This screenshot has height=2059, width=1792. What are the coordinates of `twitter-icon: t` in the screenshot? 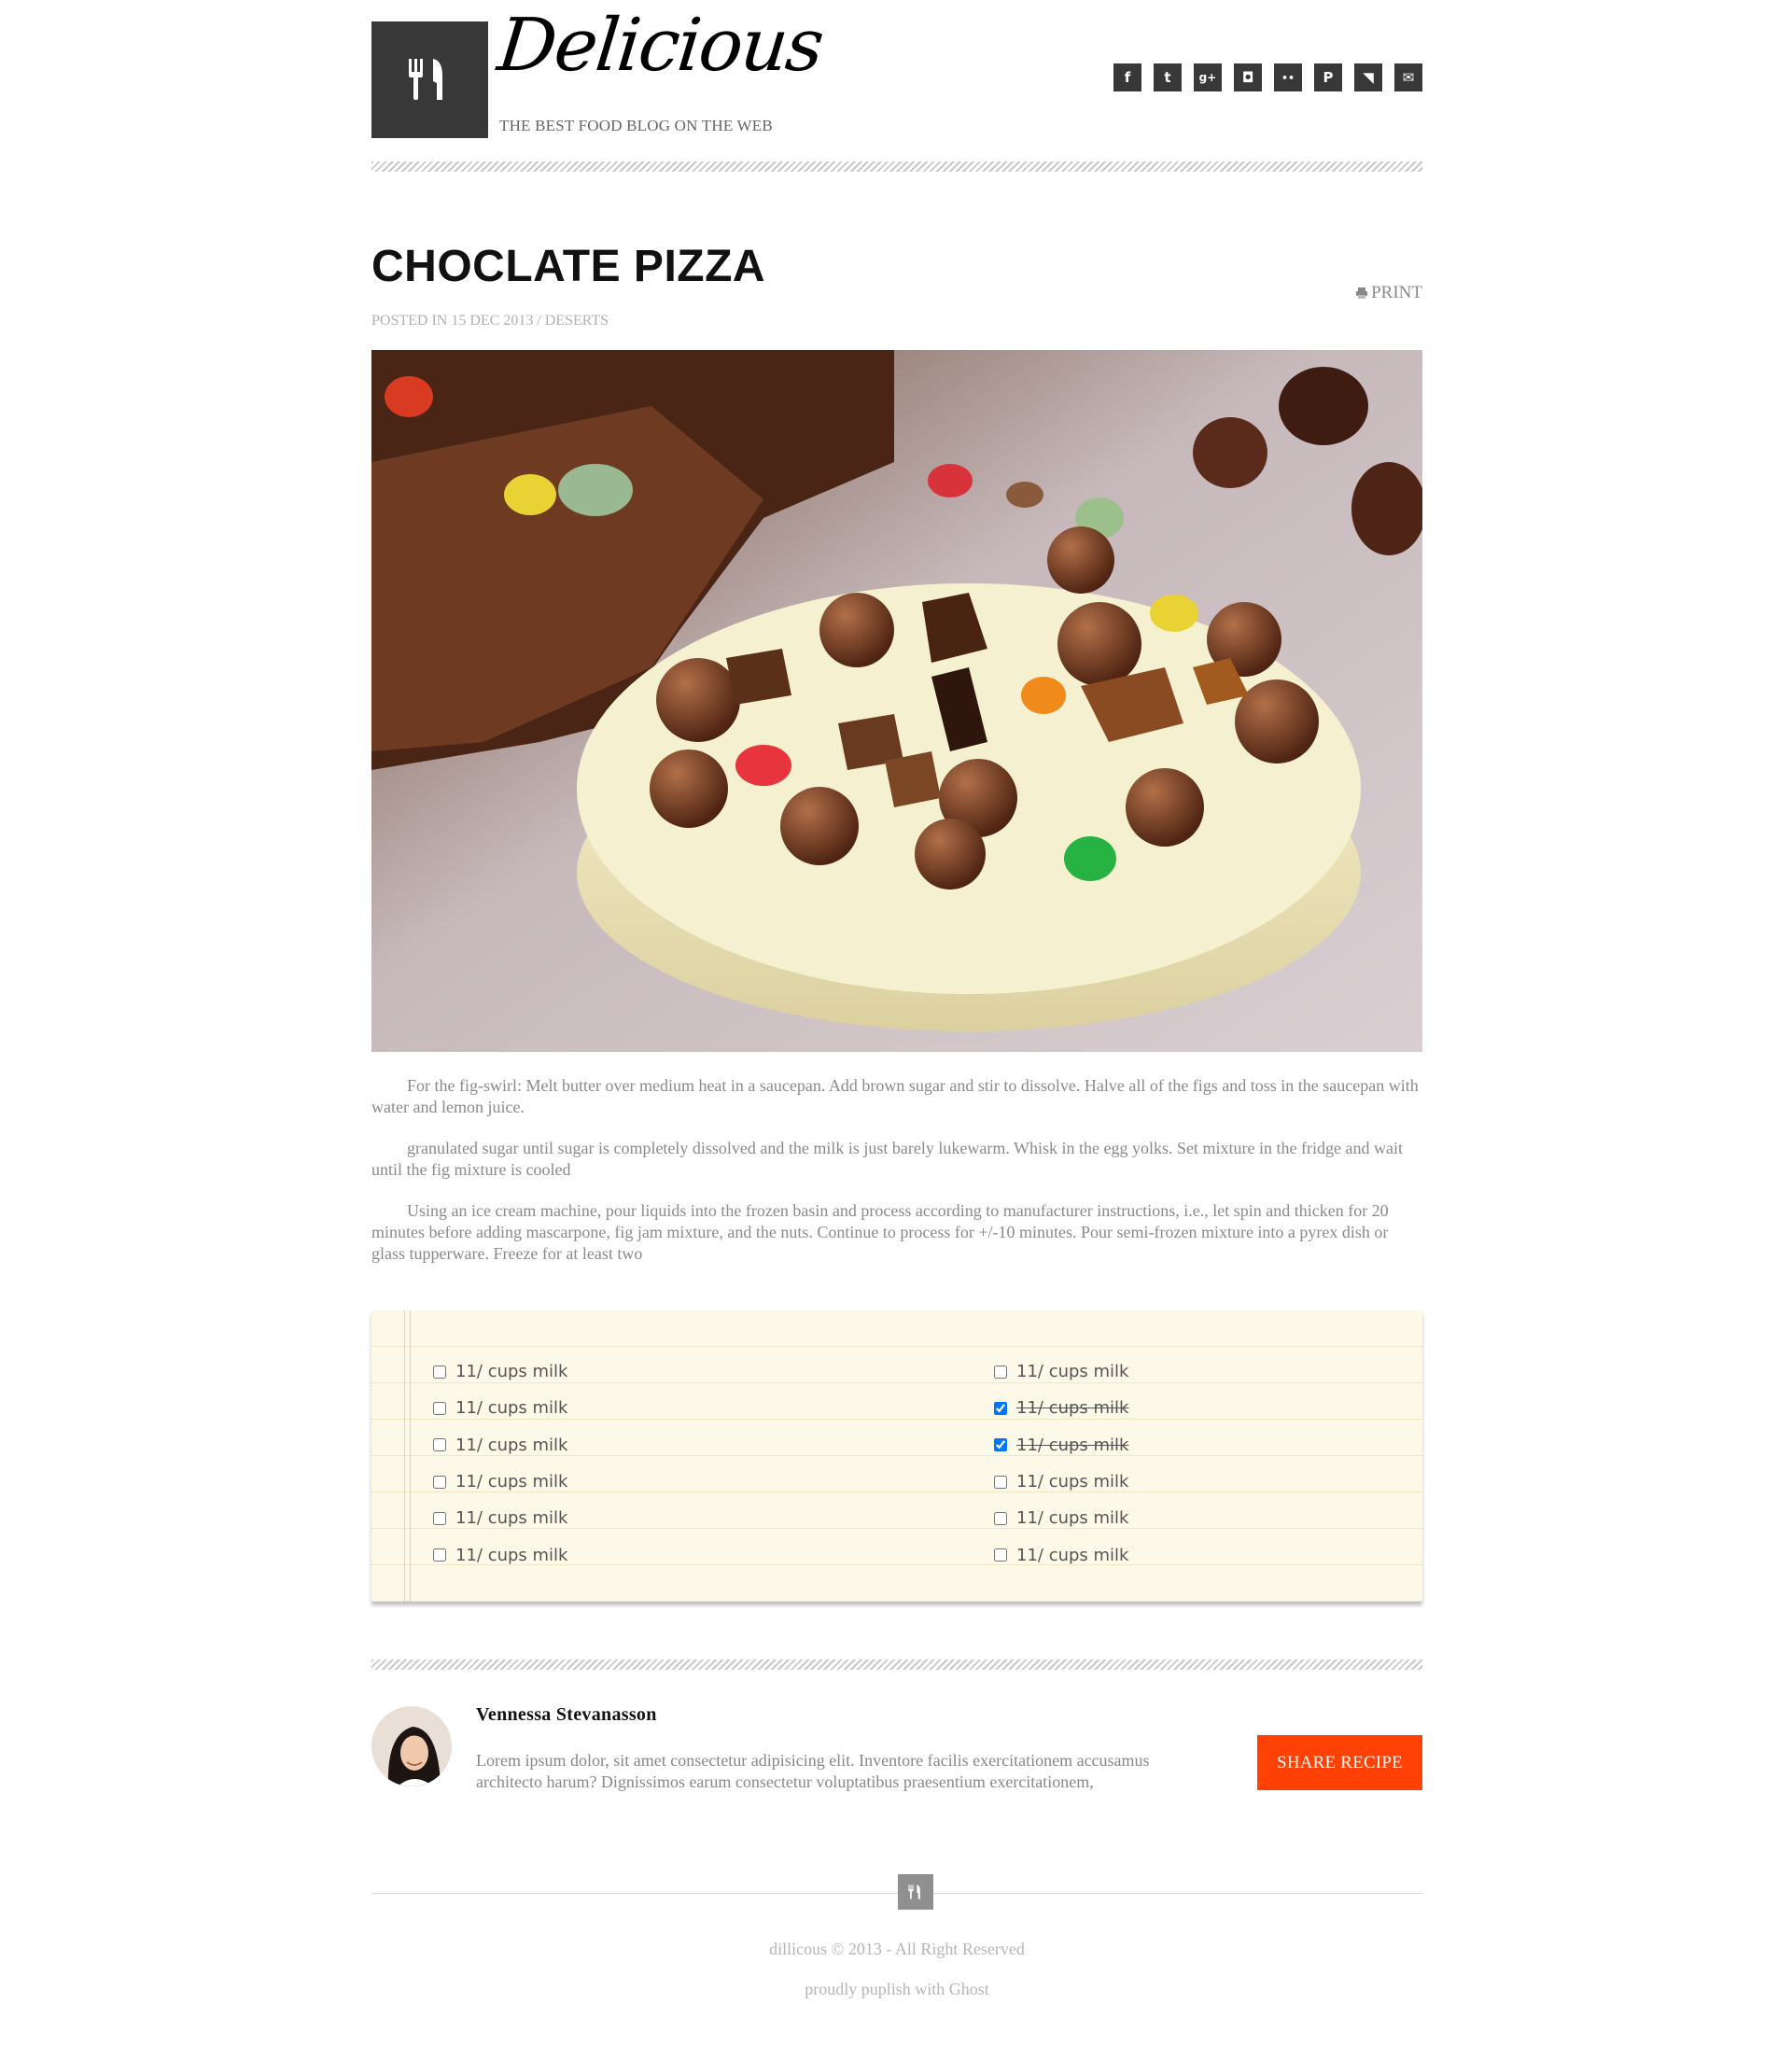 It's located at (1168, 77).